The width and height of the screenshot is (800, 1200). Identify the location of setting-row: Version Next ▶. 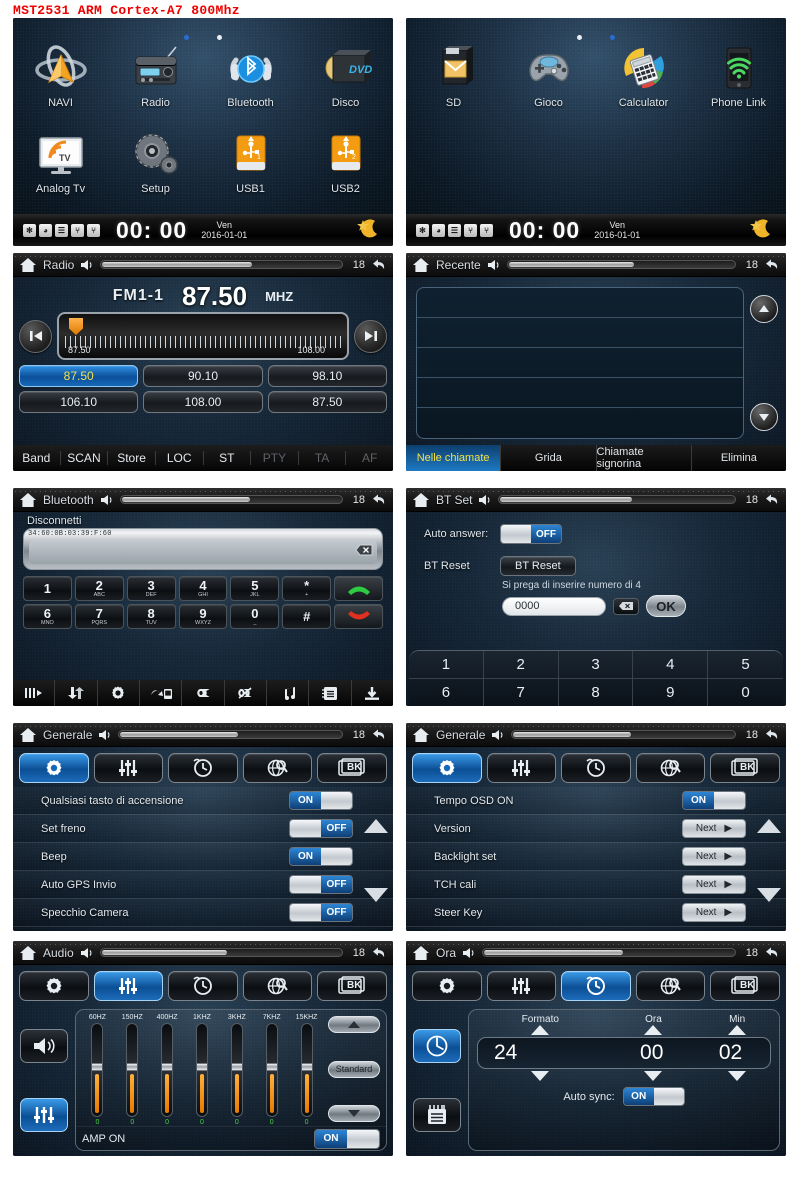
(596, 829).